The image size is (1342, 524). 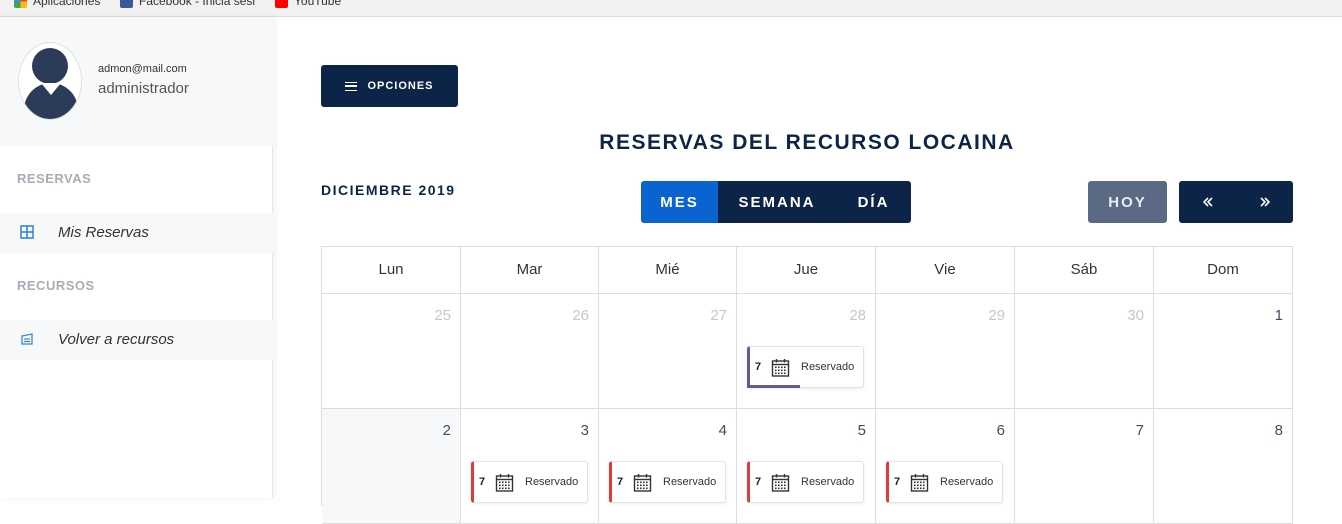 I want to click on weekday-header: Vie, so click(x=945, y=270).